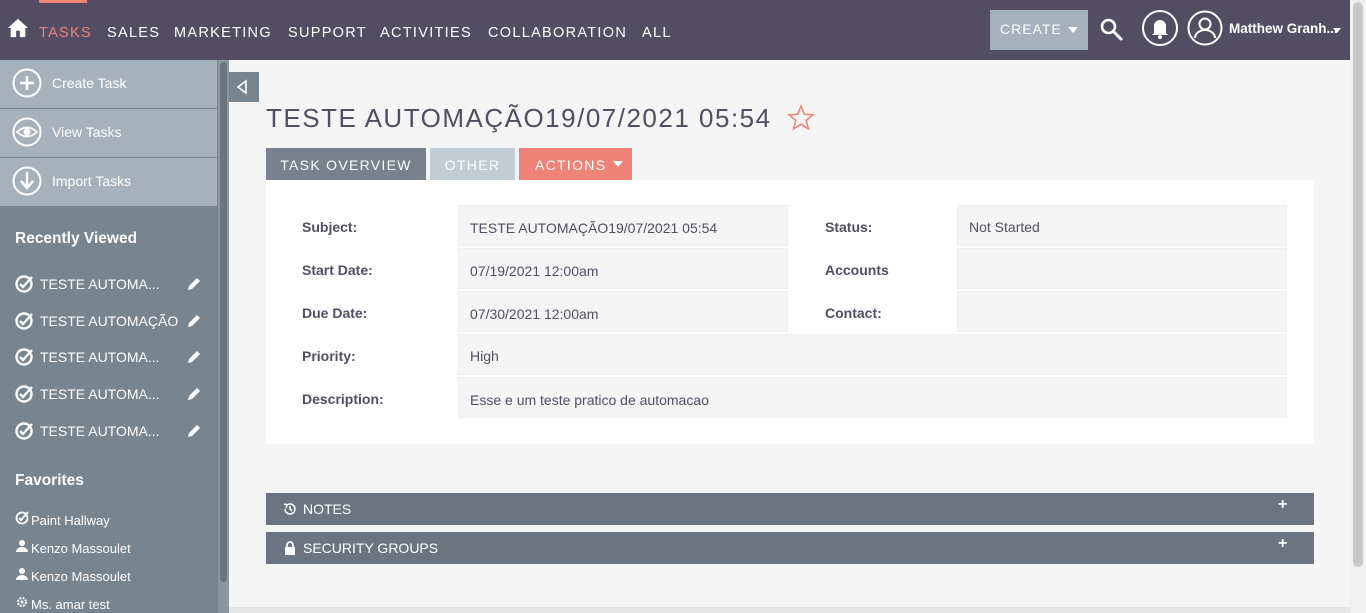  What do you see at coordinates (657, 33) in the screenshot?
I see `nav-all: ALL` at bounding box center [657, 33].